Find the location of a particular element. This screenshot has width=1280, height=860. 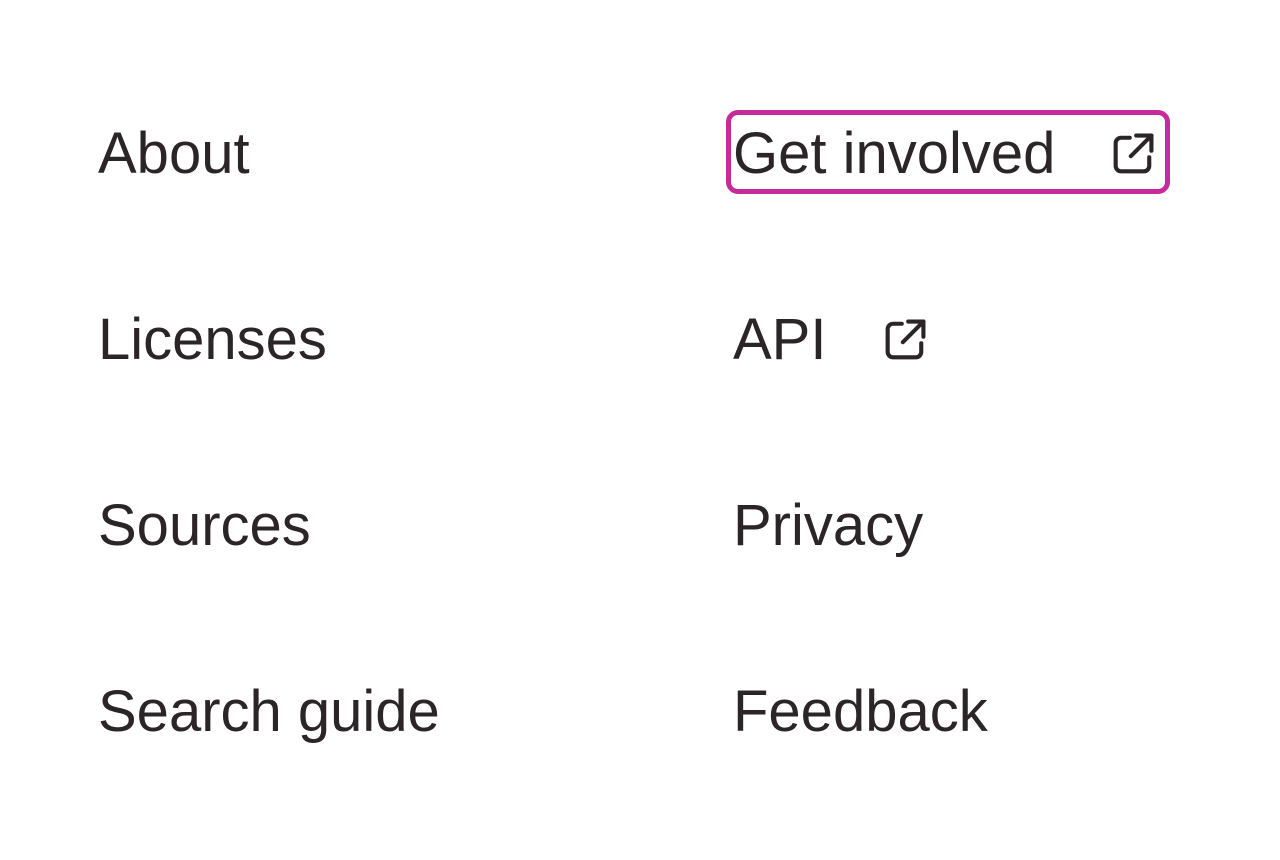

licenses-link: Licenses is located at coordinates (212, 340).